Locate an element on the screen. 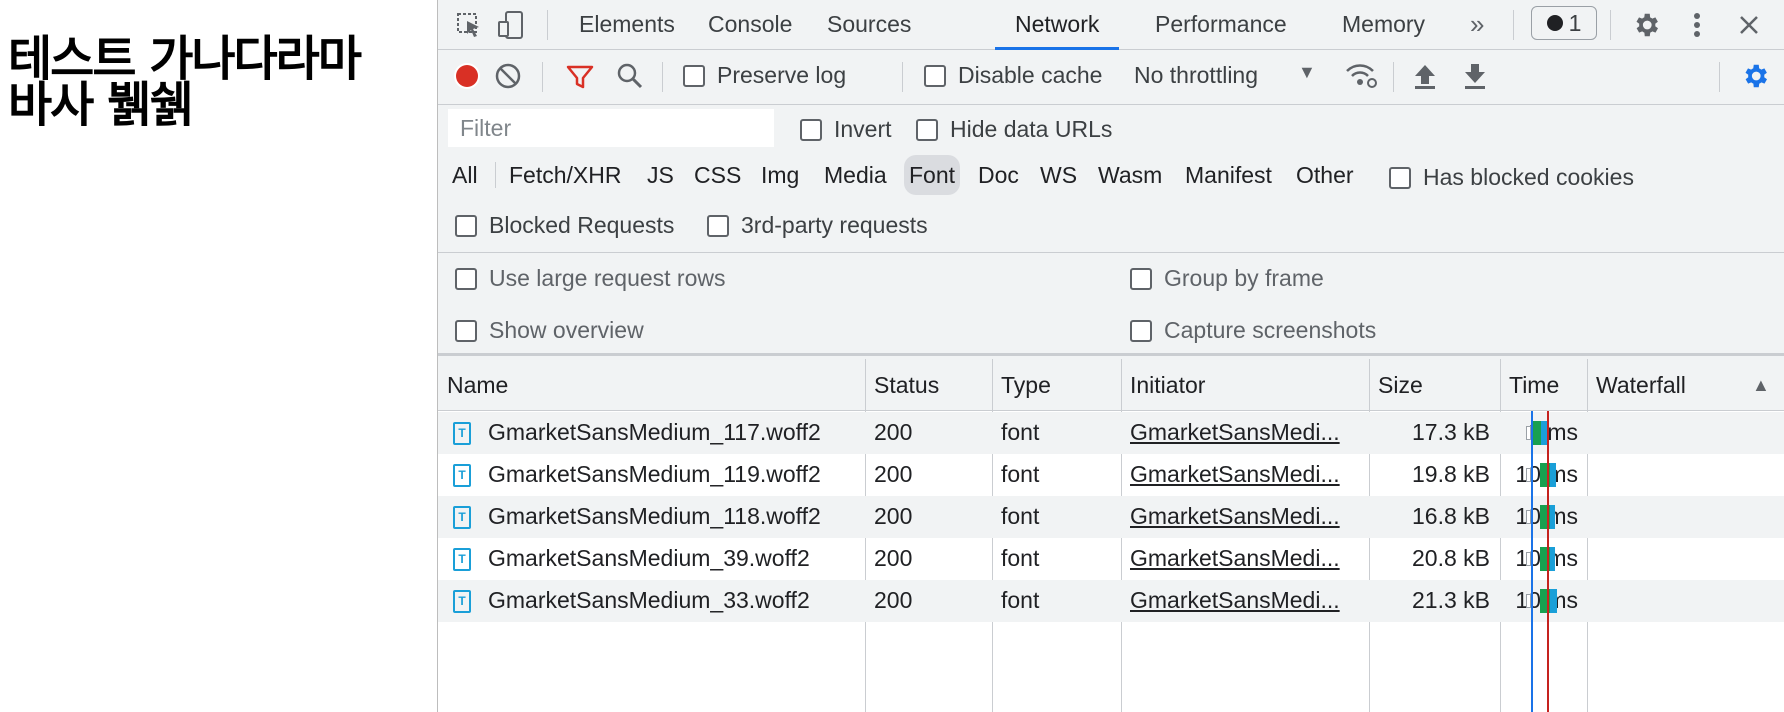 The height and width of the screenshot is (712, 1784). type-filter-all: All is located at coordinates (465, 175).